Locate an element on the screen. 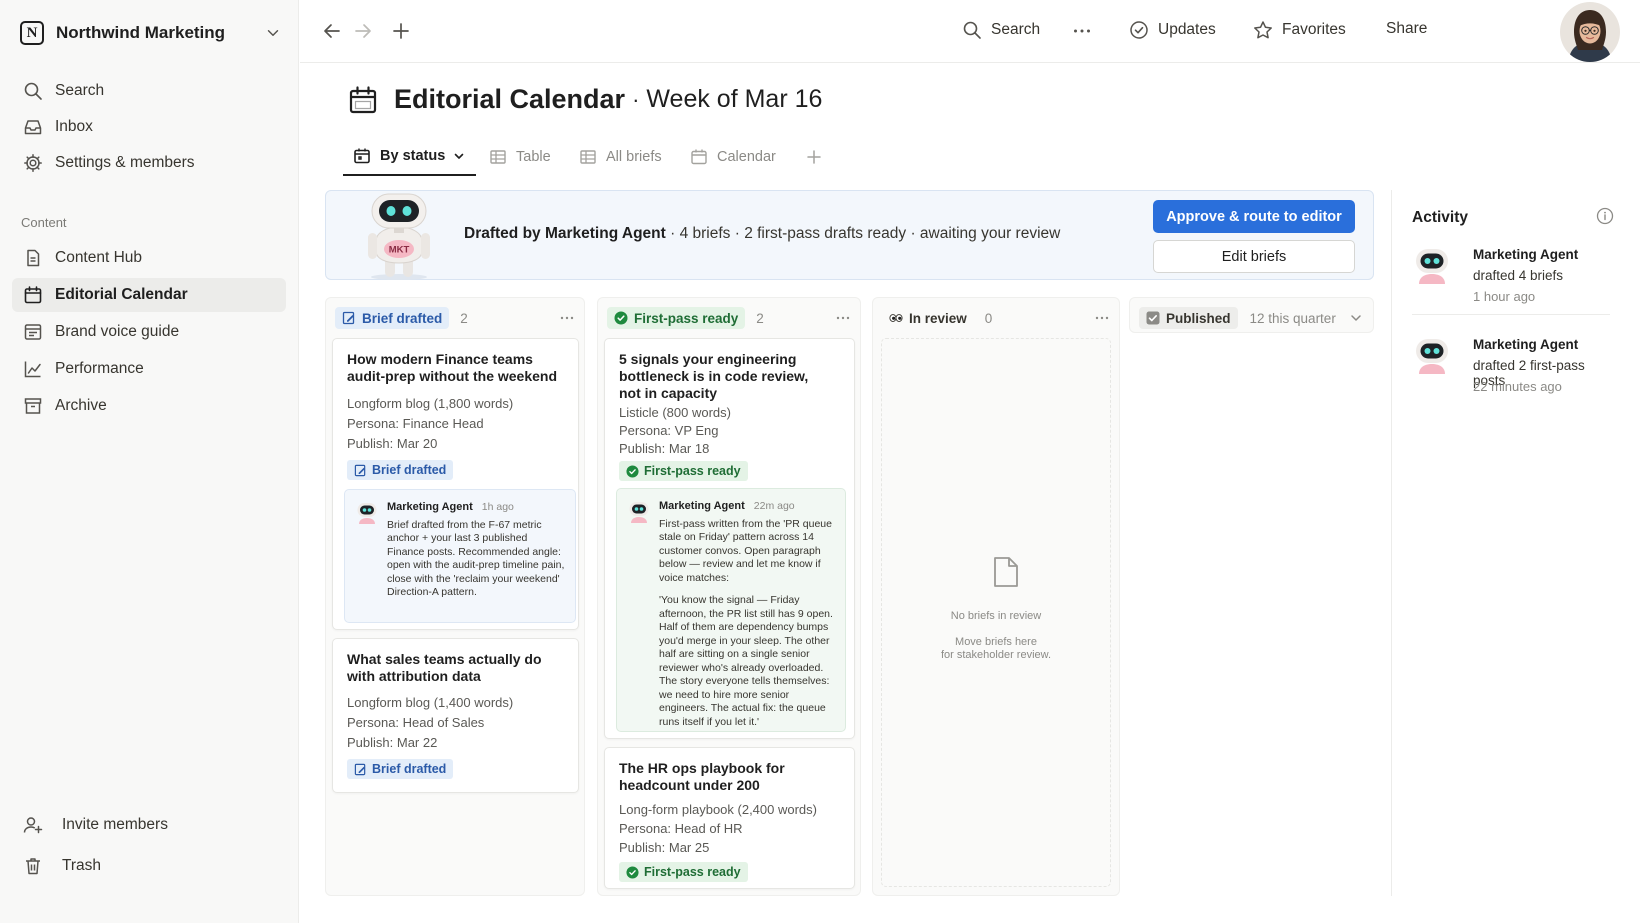 The width and height of the screenshot is (1640, 923). sidebar-item-settings: Settings & members is located at coordinates (149, 163).